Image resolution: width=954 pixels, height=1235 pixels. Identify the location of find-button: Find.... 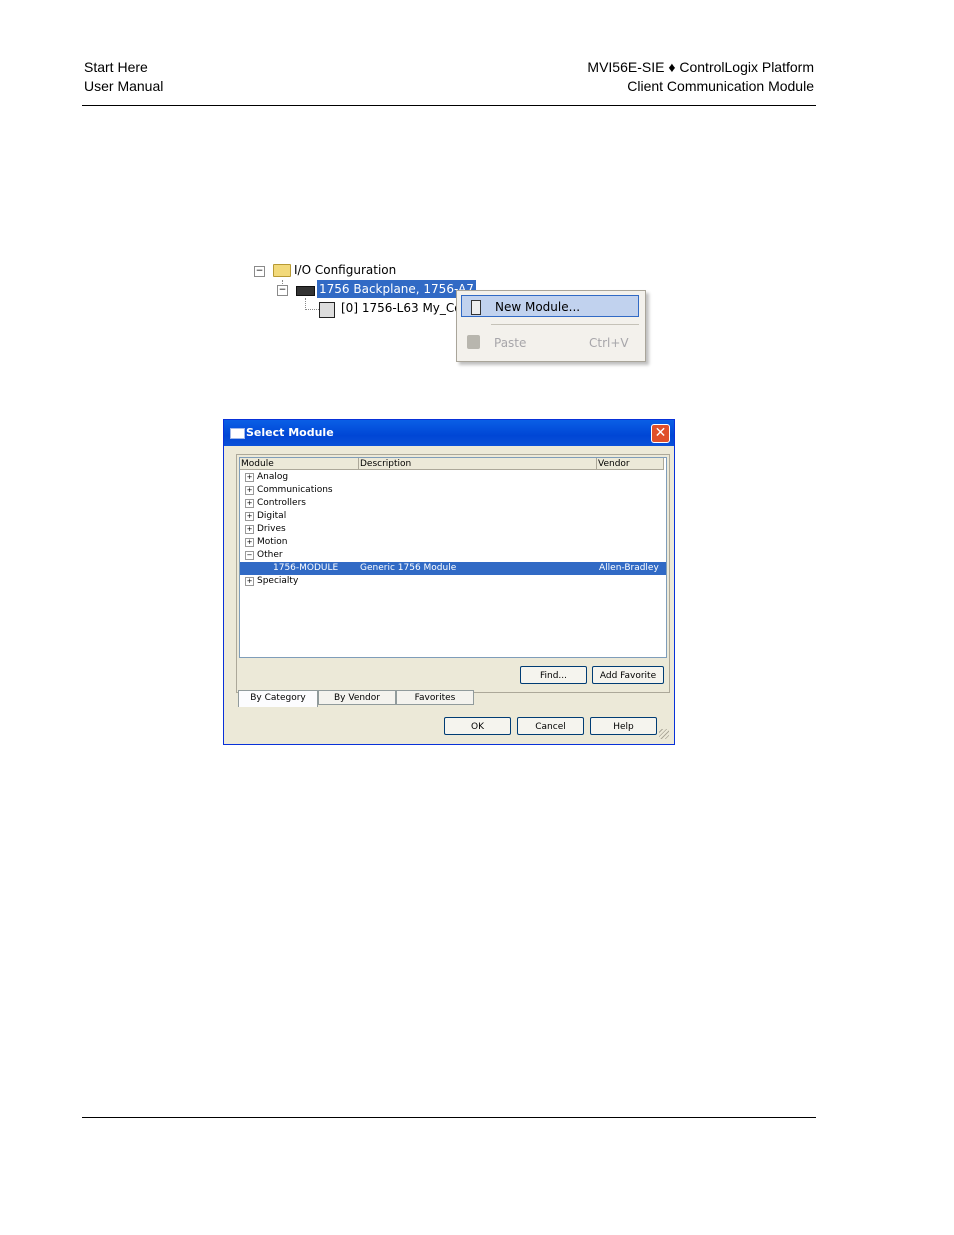
(553, 675).